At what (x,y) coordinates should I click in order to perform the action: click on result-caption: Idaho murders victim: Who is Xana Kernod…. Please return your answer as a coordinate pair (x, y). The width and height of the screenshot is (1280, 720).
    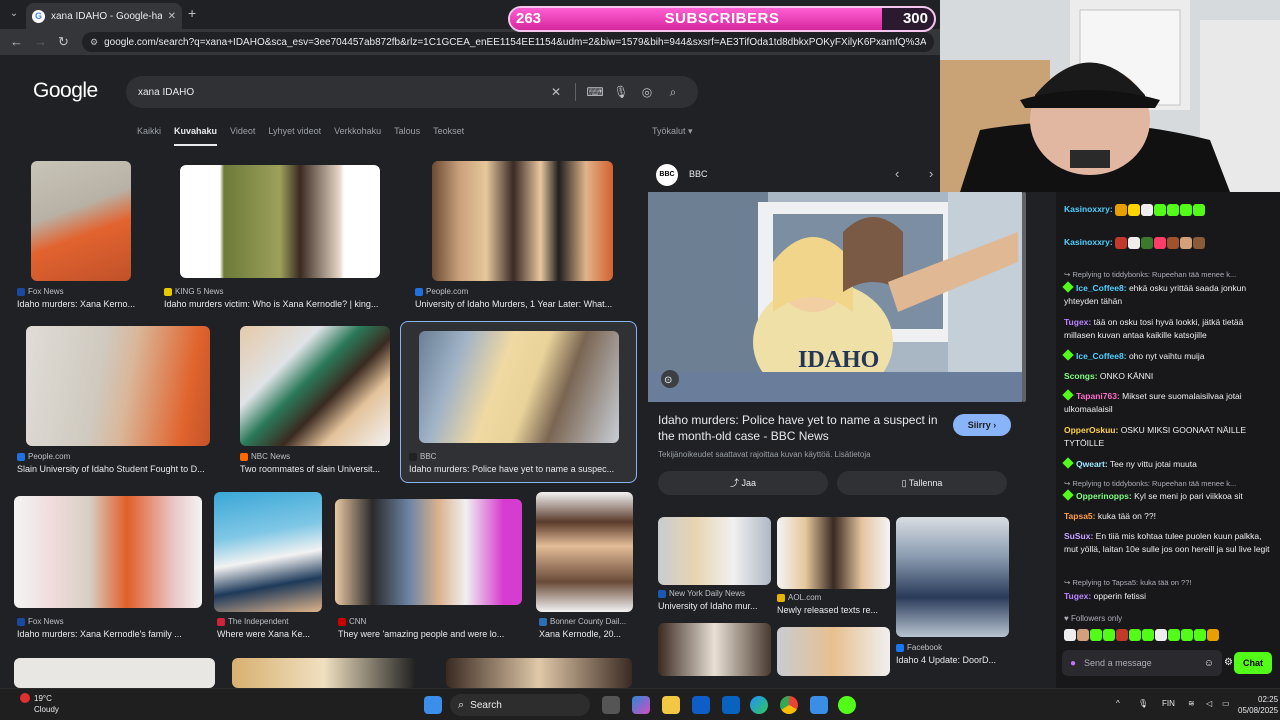
    Looking at the image, I should click on (280, 304).